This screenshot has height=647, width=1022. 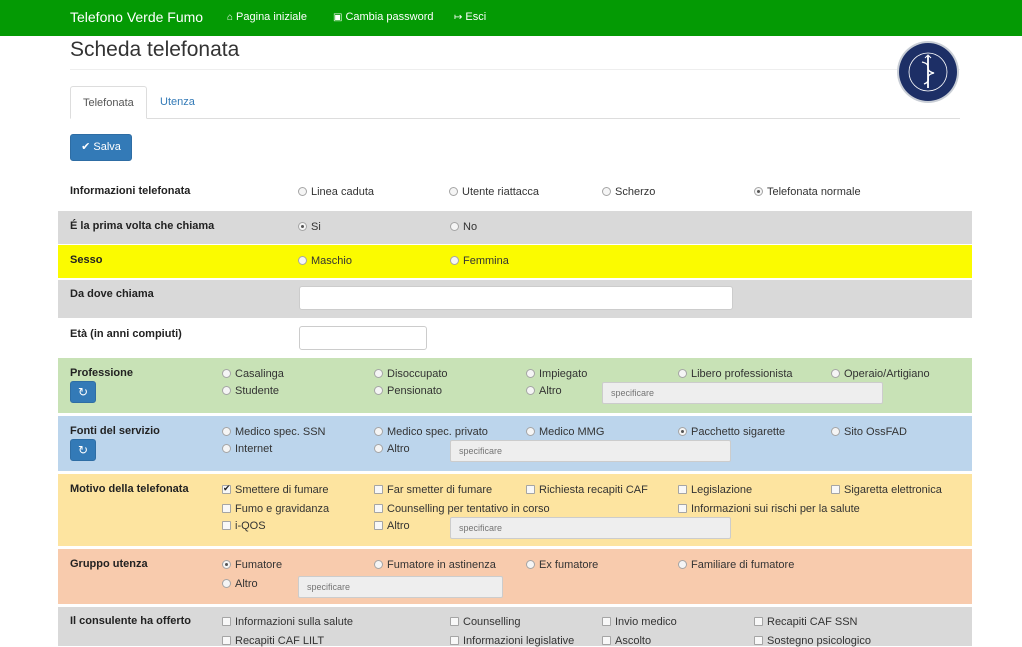 I want to click on radio-studente: Studente, so click(x=250, y=391).